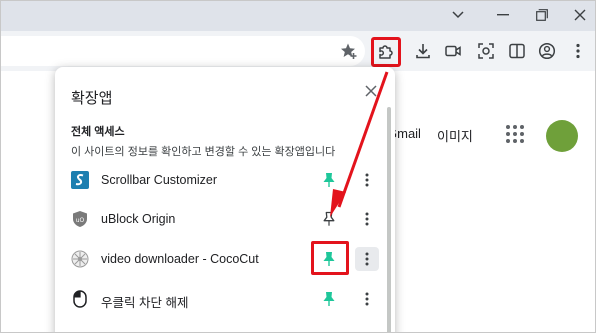 This screenshot has height=333, width=596. Describe the element at coordinates (503, 15) in the screenshot. I see `minimize-icon` at that location.